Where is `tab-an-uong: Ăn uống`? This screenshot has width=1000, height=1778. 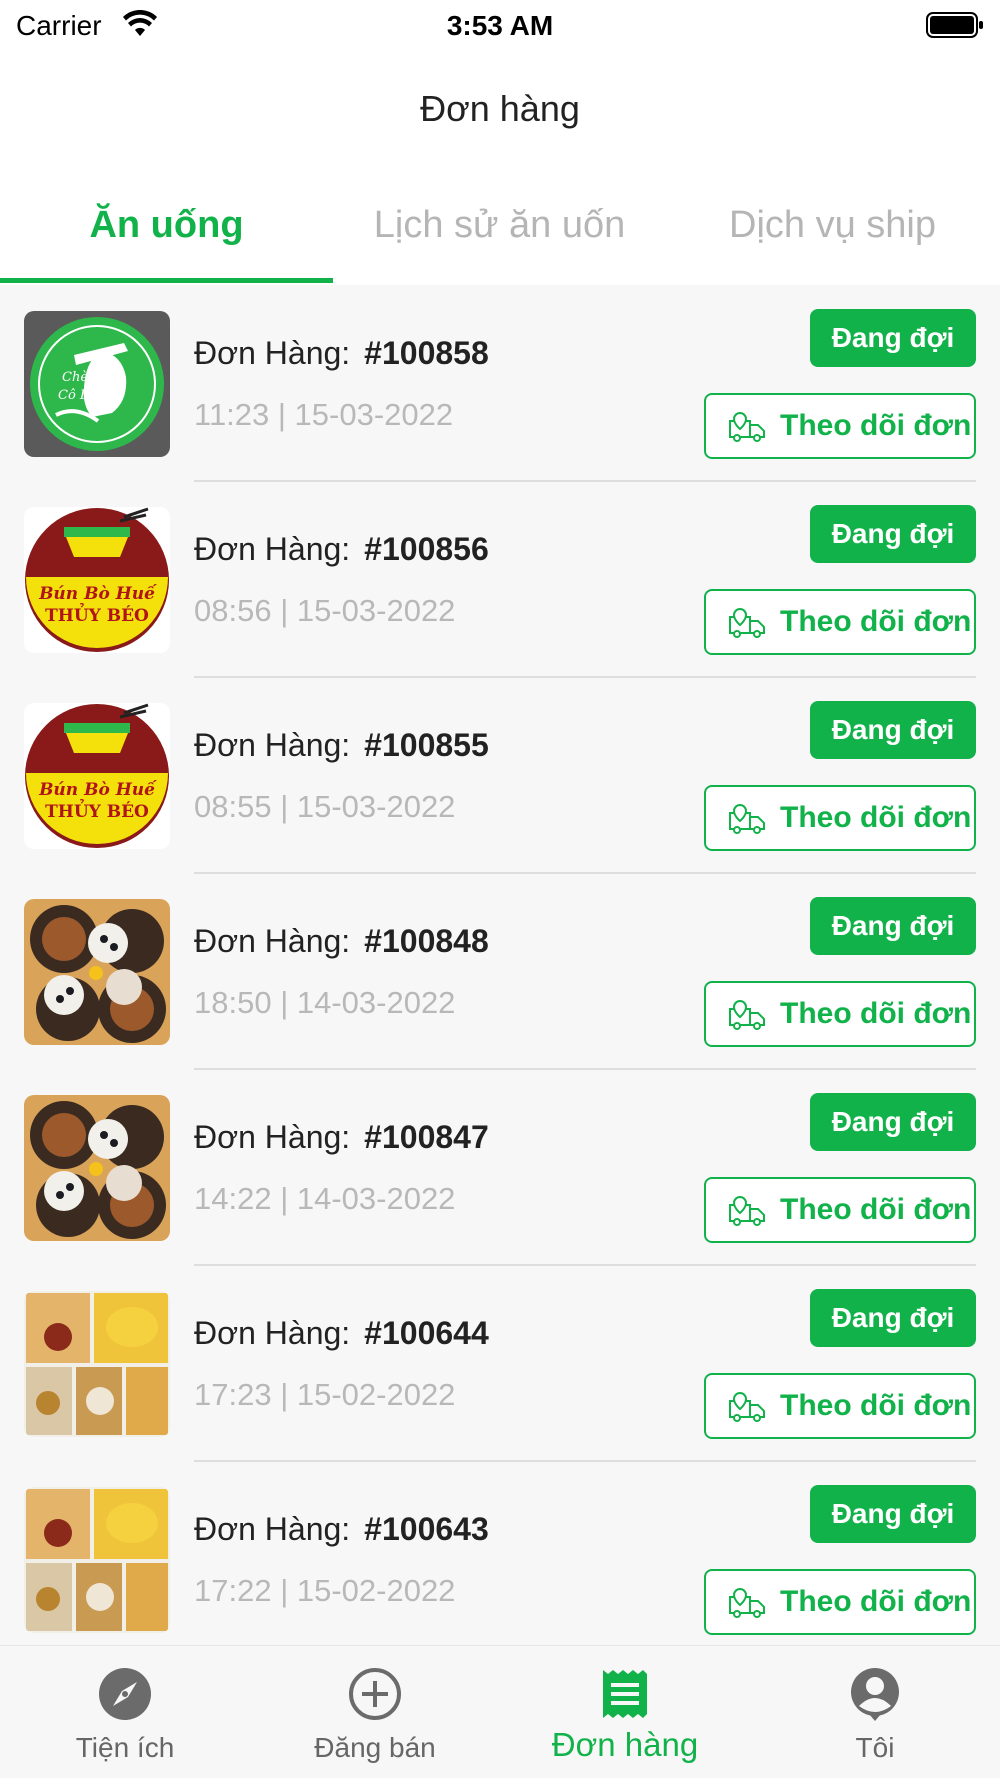
tab-an-uong: Ăn uống is located at coordinates (166, 227).